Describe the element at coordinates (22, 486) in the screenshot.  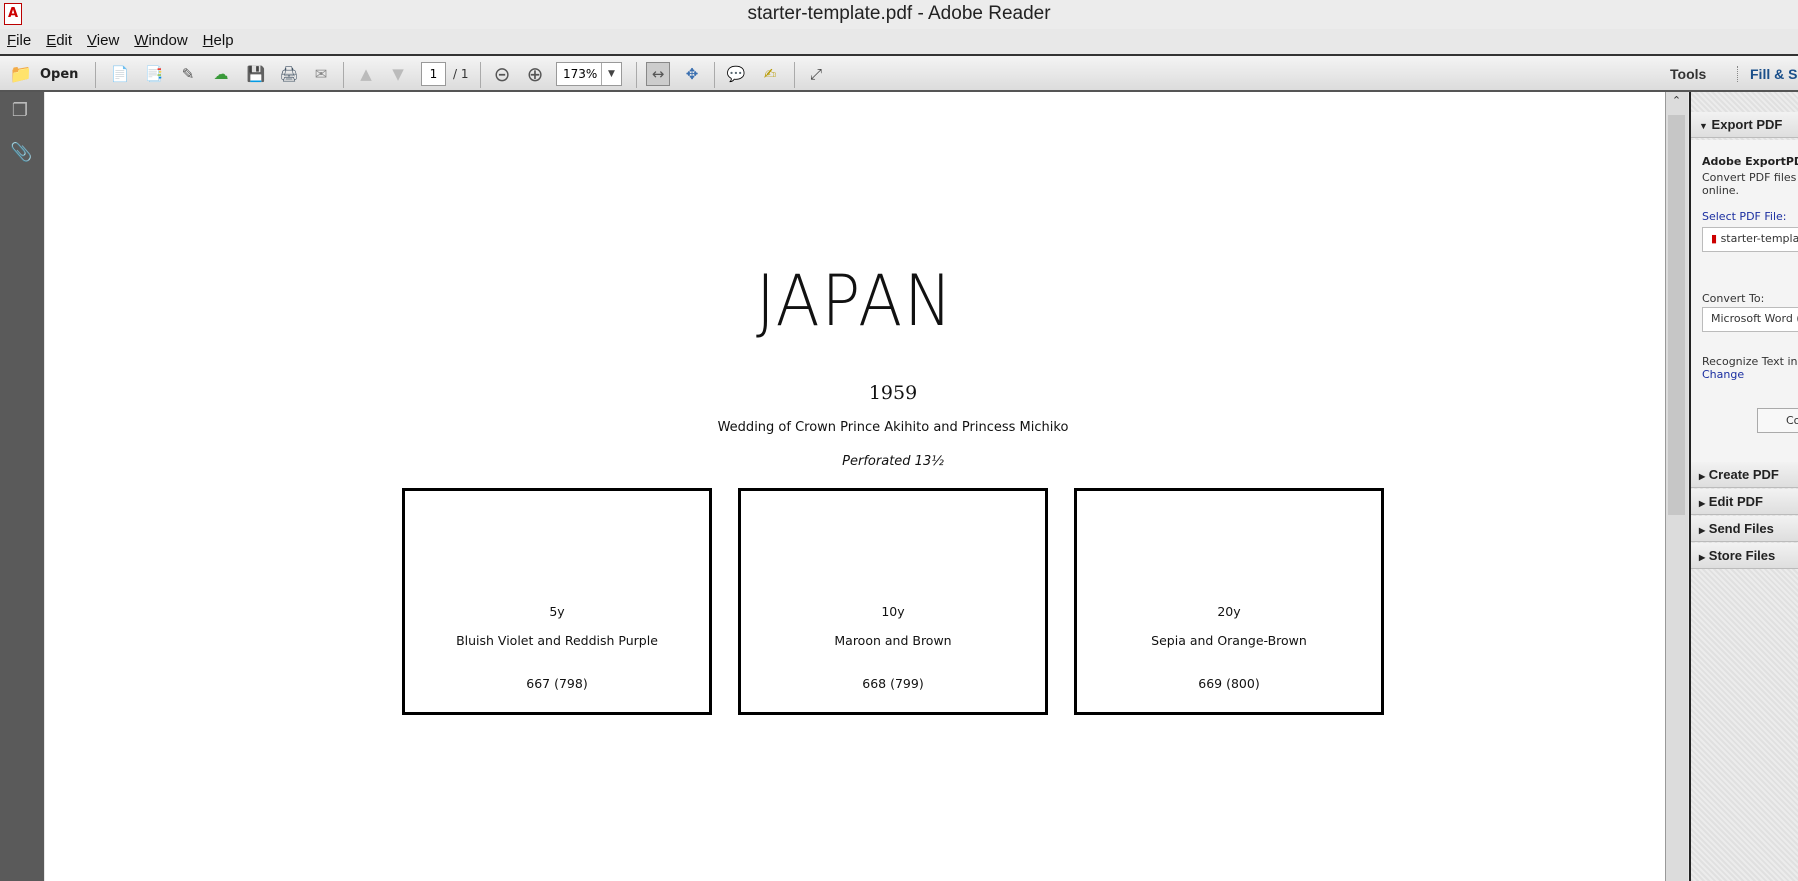
I see `navigation-pane: ❐ 📎` at that location.